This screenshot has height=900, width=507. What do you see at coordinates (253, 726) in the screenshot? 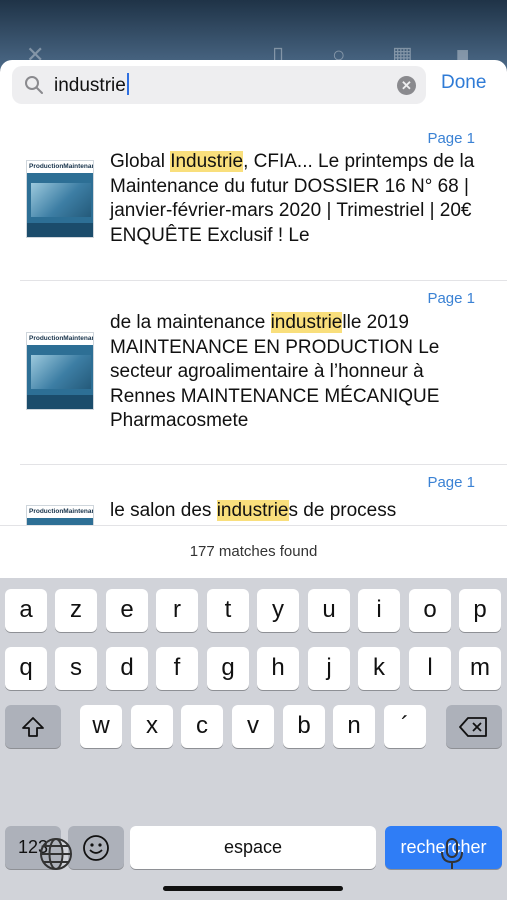
I see `key-v: v` at bounding box center [253, 726].